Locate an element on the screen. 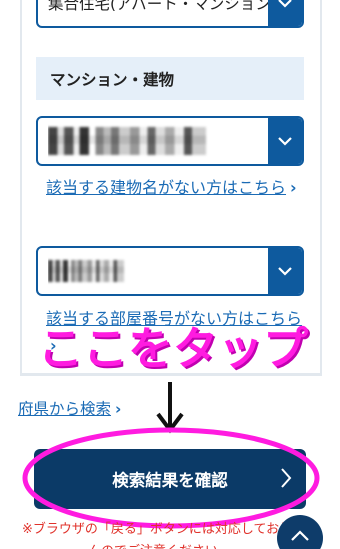 This screenshot has height=549, width=340. prefecture-search-link: 府県から検索 › is located at coordinates (69, 409).